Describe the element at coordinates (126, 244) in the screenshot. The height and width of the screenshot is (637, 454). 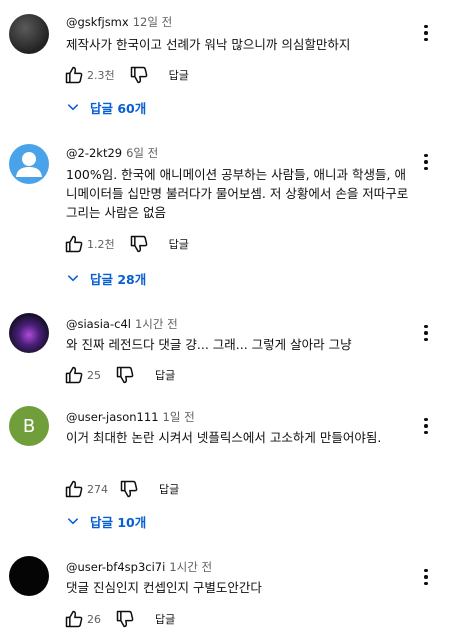
I see `comment-actions: 1.2천 답글` at that location.